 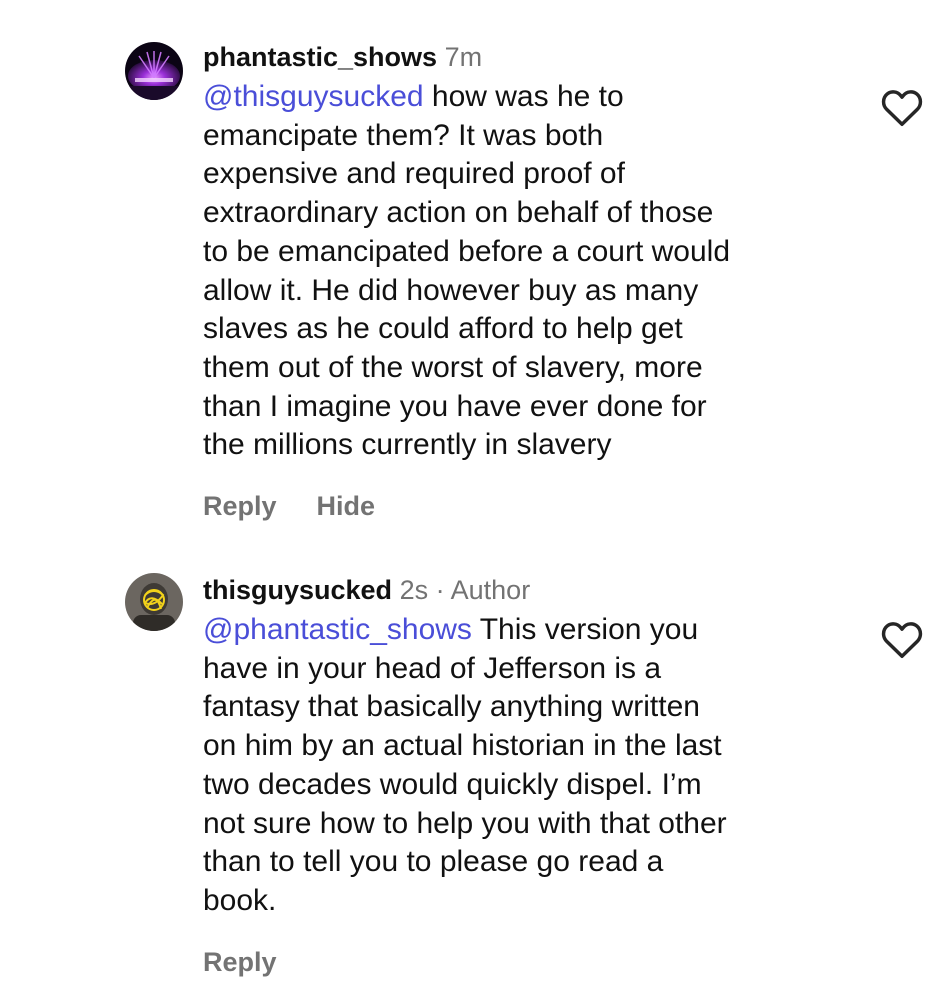 I want to click on username: thisguysucked, so click(x=297, y=590).